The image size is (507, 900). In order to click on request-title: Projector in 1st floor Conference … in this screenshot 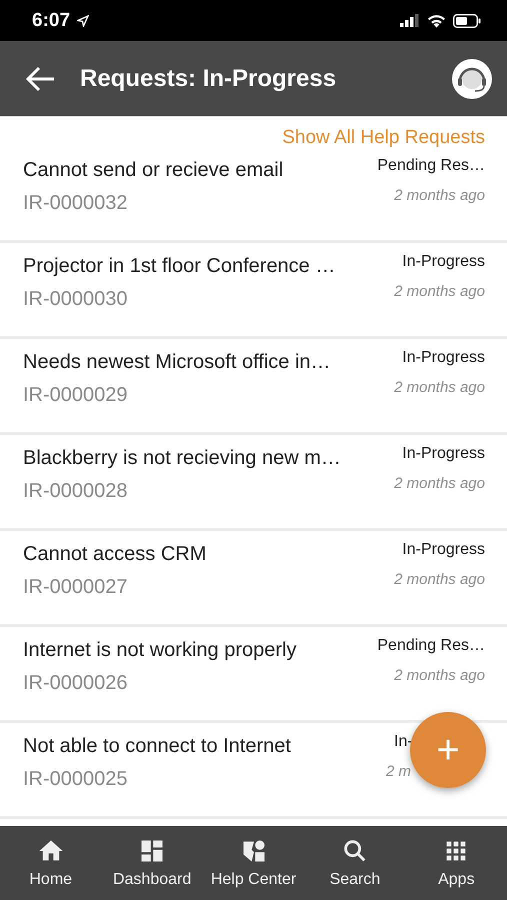, I will do `click(179, 266)`.